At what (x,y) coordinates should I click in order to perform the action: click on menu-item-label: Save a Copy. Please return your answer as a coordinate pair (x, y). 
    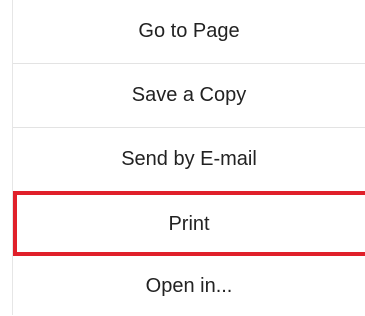
    Looking at the image, I should click on (189, 95).